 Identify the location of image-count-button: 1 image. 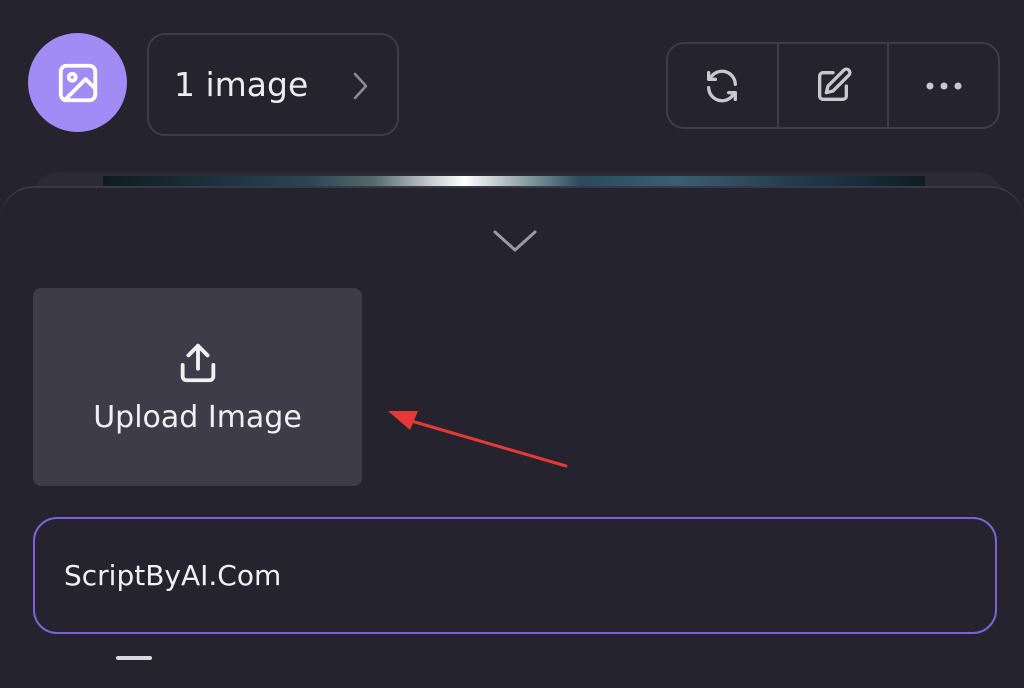
(273, 84).